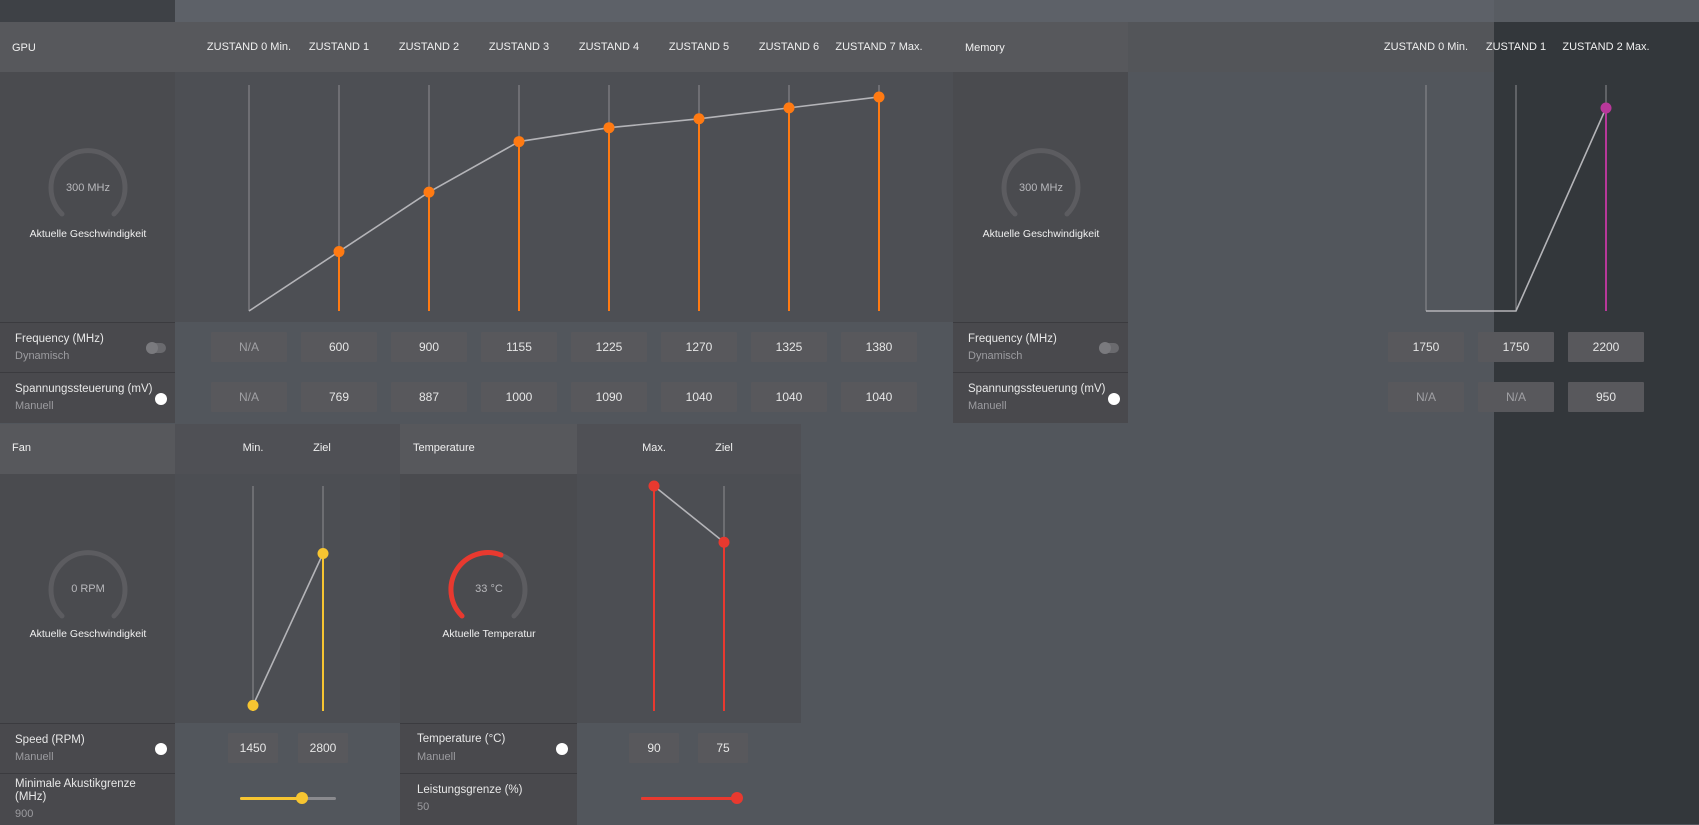 This screenshot has width=1699, height=825. I want to click on gpu-frequency-input: 1155, so click(519, 347).